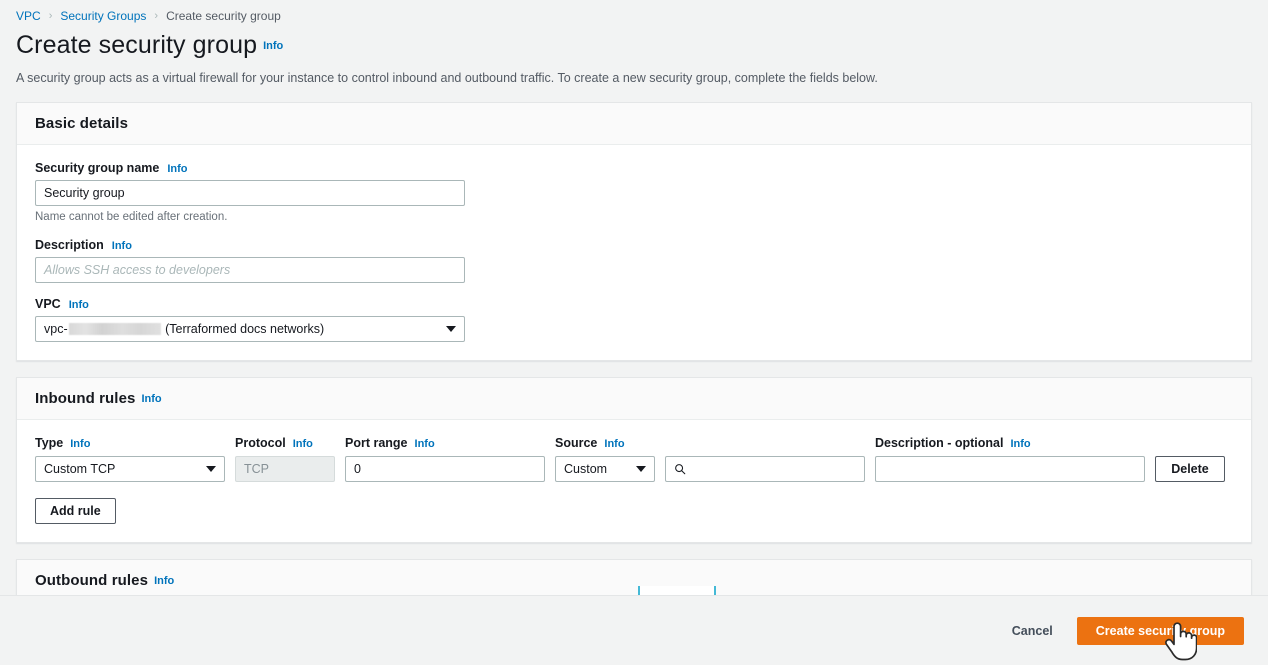 The width and height of the screenshot is (1268, 665). Describe the element at coordinates (151, 399) in the screenshot. I see `inbound-rules-info-link: Info` at that location.